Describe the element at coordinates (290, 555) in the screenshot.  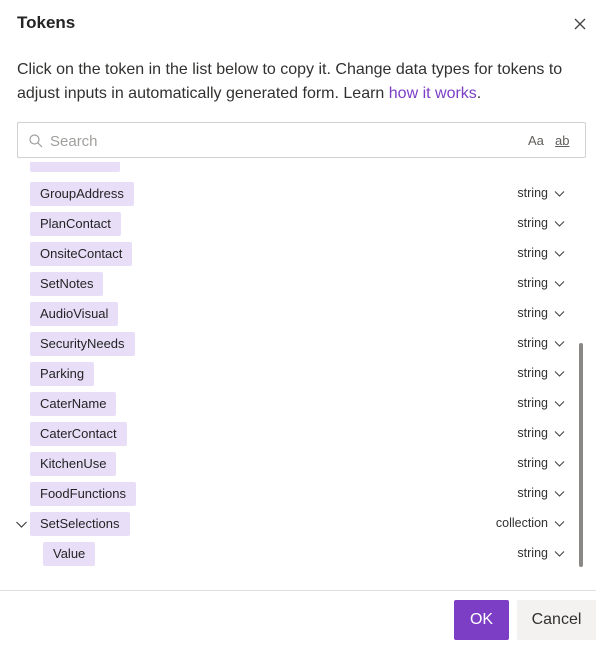
I see `token-row-nested: Value string` at that location.